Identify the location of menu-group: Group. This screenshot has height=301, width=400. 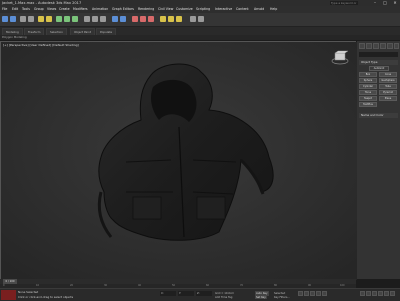
(39, 9).